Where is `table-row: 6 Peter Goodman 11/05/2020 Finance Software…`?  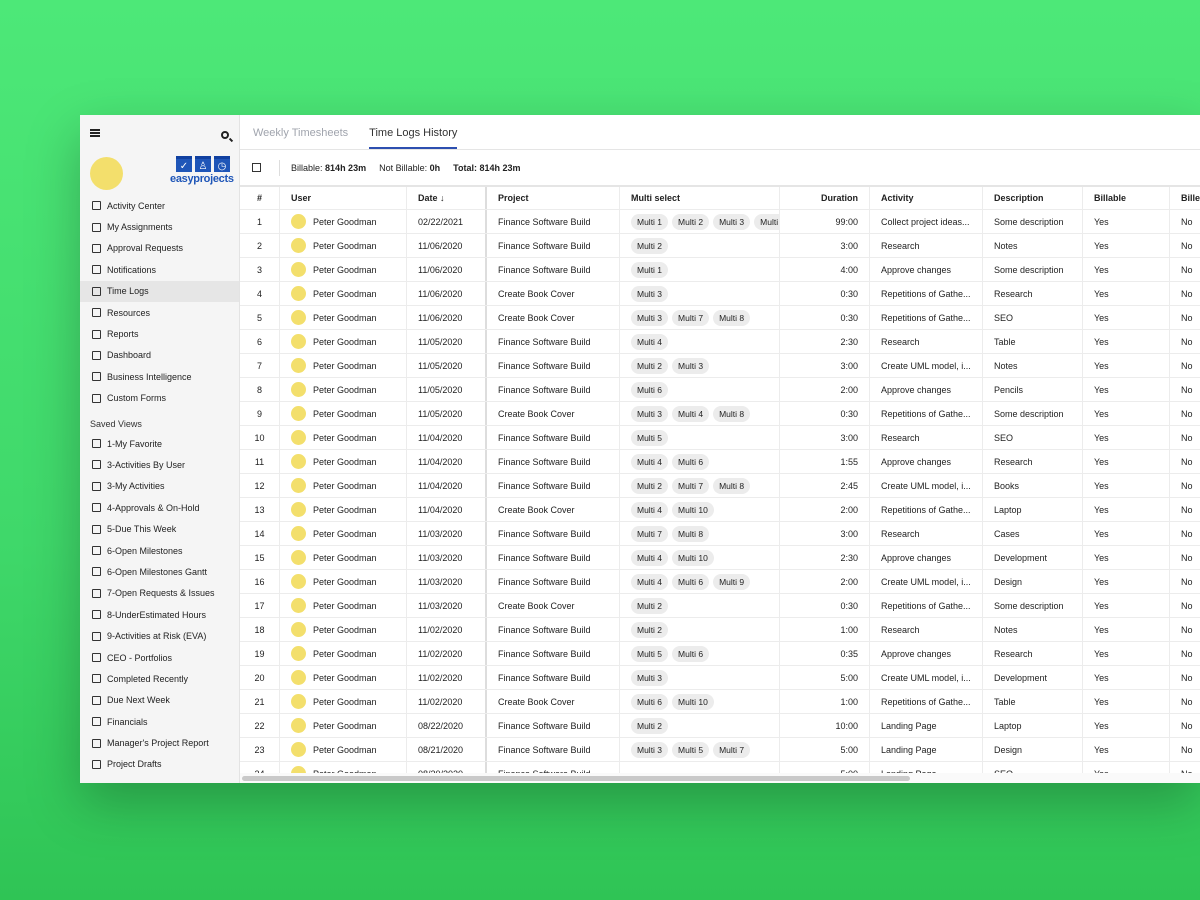
table-row: 6 Peter Goodman 11/05/2020 Finance Software… is located at coordinates (720, 342).